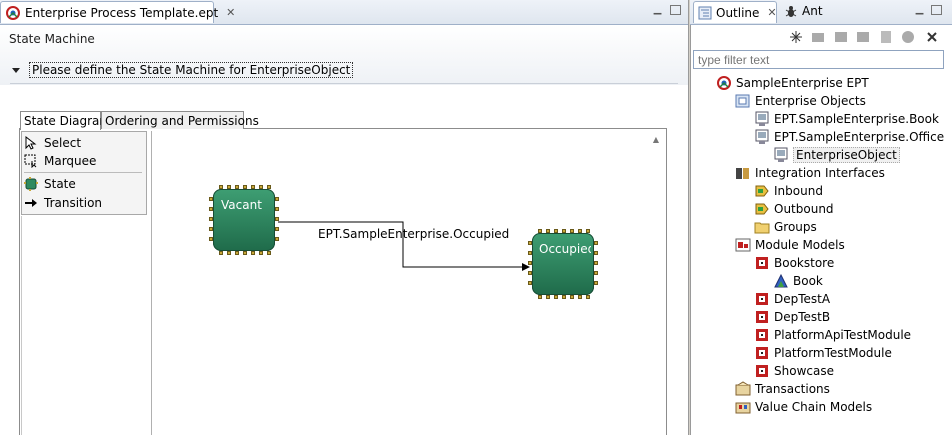  Describe the element at coordinates (886, 37) in the screenshot. I see `link-icon` at that location.